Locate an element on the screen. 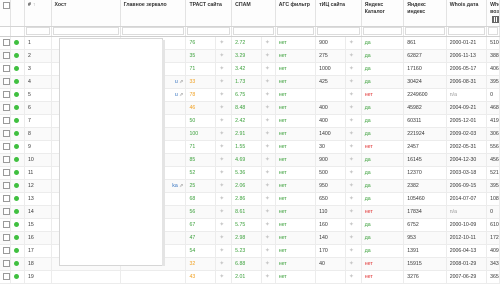 This screenshot has height=284, width=500. whois-age-value: 4061 is located at coordinates (493, 69).